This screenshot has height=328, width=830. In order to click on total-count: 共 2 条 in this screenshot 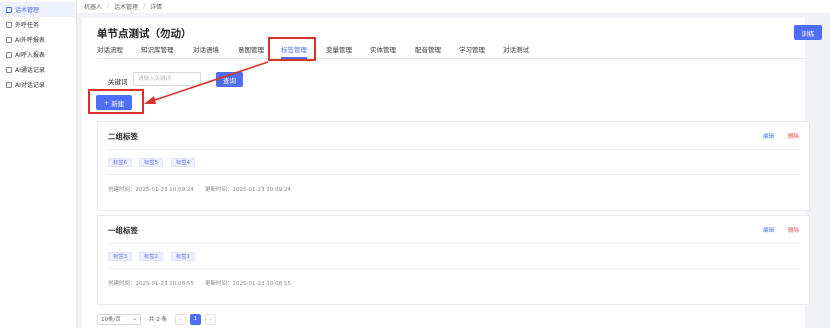, I will do `click(158, 320)`.